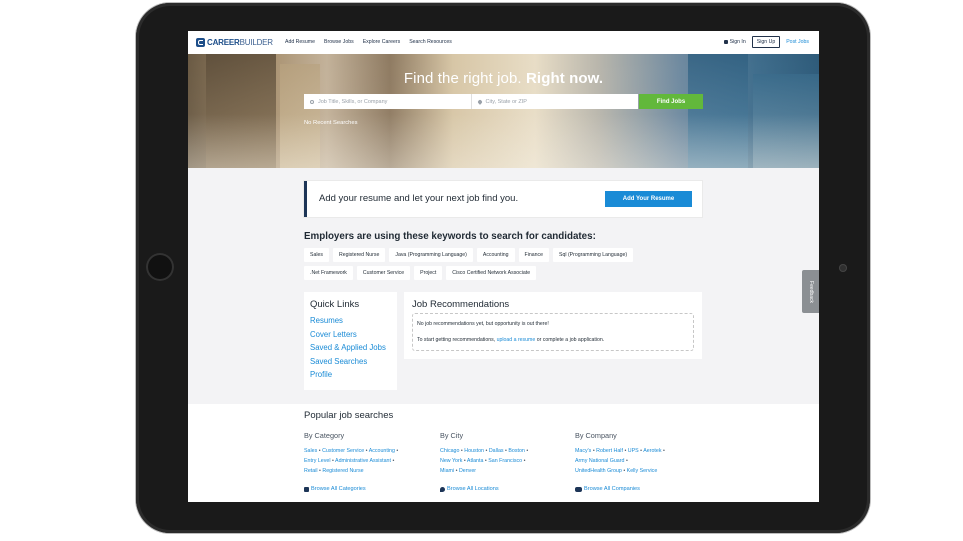 The height and width of the screenshot is (541, 963). Describe the element at coordinates (843, 268) in the screenshot. I see `camera-icon` at that location.